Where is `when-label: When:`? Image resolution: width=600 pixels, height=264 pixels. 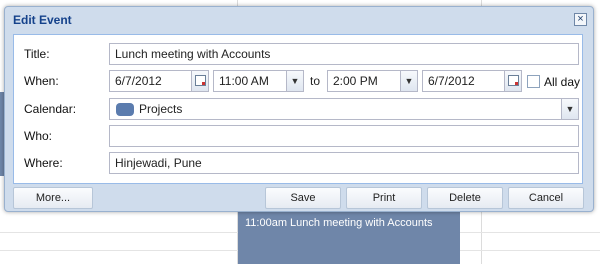 when-label: When: is located at coordinates (41, 81).